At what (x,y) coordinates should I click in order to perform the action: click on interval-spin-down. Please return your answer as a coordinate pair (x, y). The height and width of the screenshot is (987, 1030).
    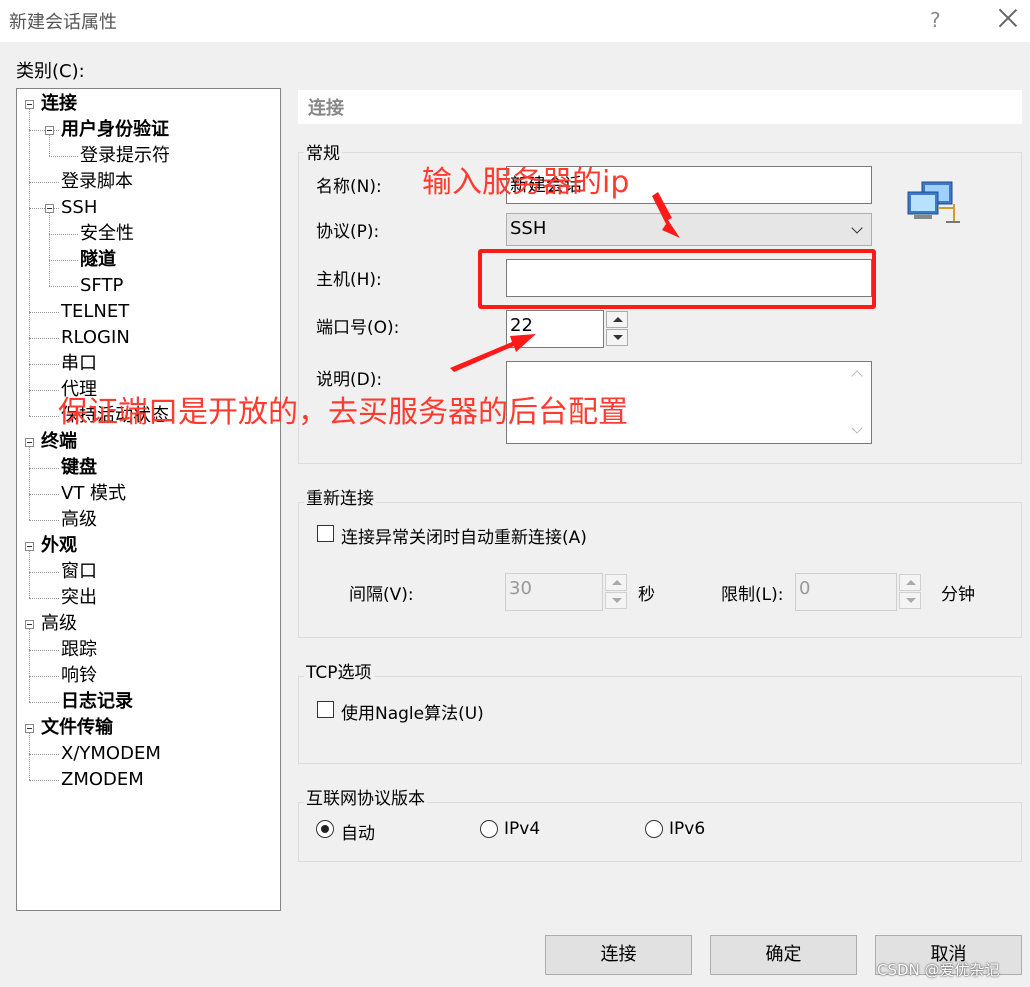
    Looking at the image, I should click on (616, 600).